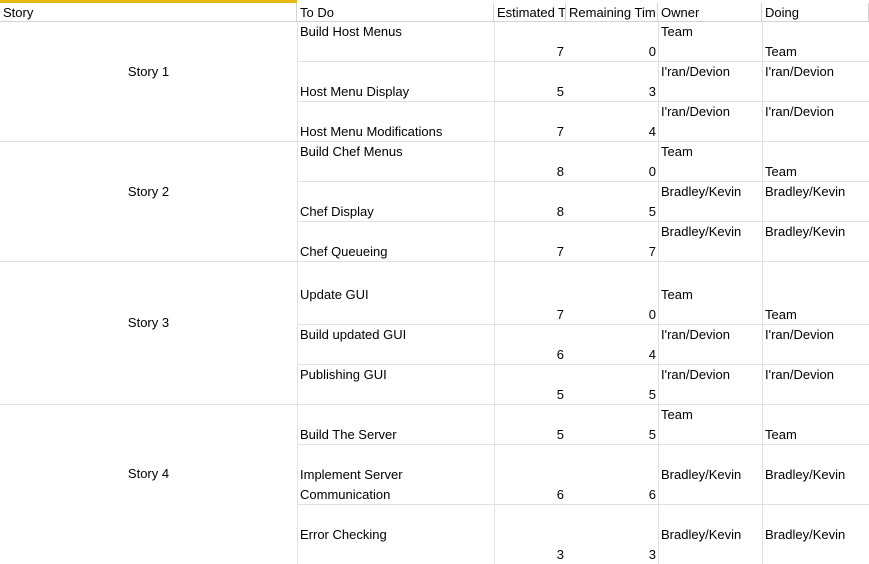  What do you see at coordinates (494, 293) in the screenshot?
I see `grid-line` at bounding box center [494, 293].